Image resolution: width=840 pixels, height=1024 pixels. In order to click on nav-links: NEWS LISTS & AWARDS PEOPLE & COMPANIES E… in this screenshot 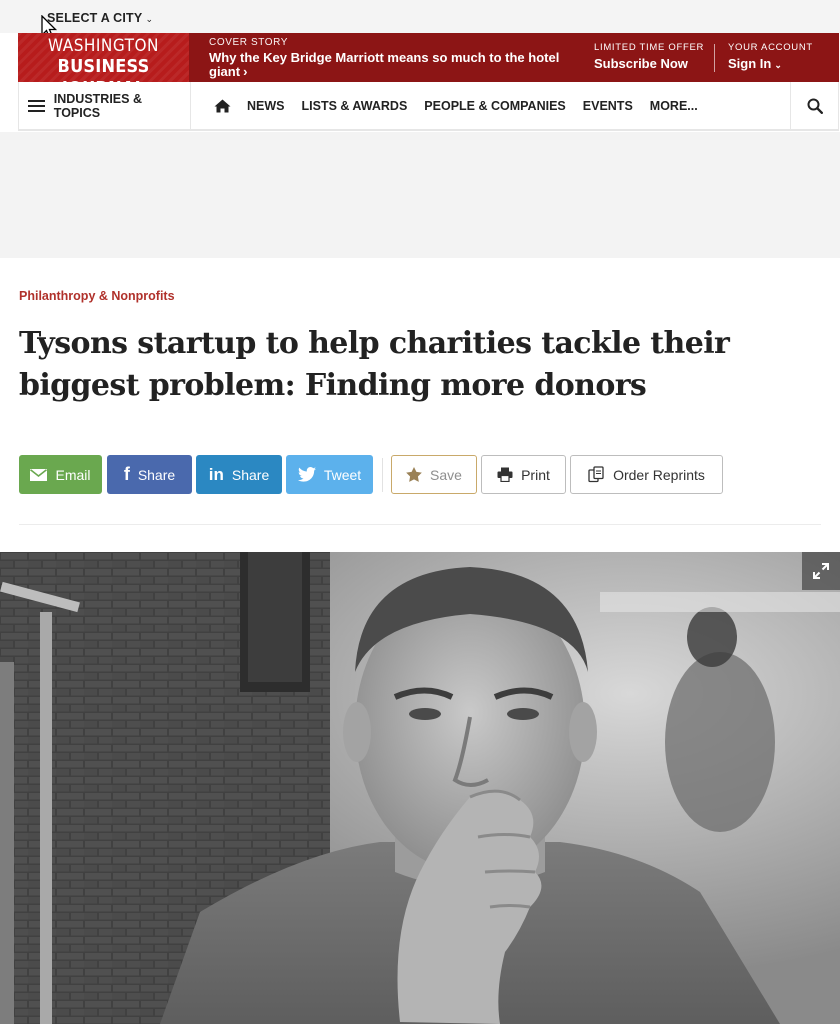, I will do `click(464, 105)`.